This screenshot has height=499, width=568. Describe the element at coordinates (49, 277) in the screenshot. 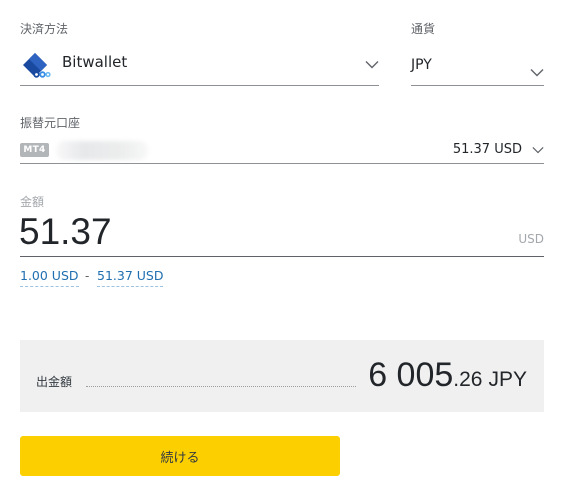

I see `min-amount-link: 1.00 USD` at that location.